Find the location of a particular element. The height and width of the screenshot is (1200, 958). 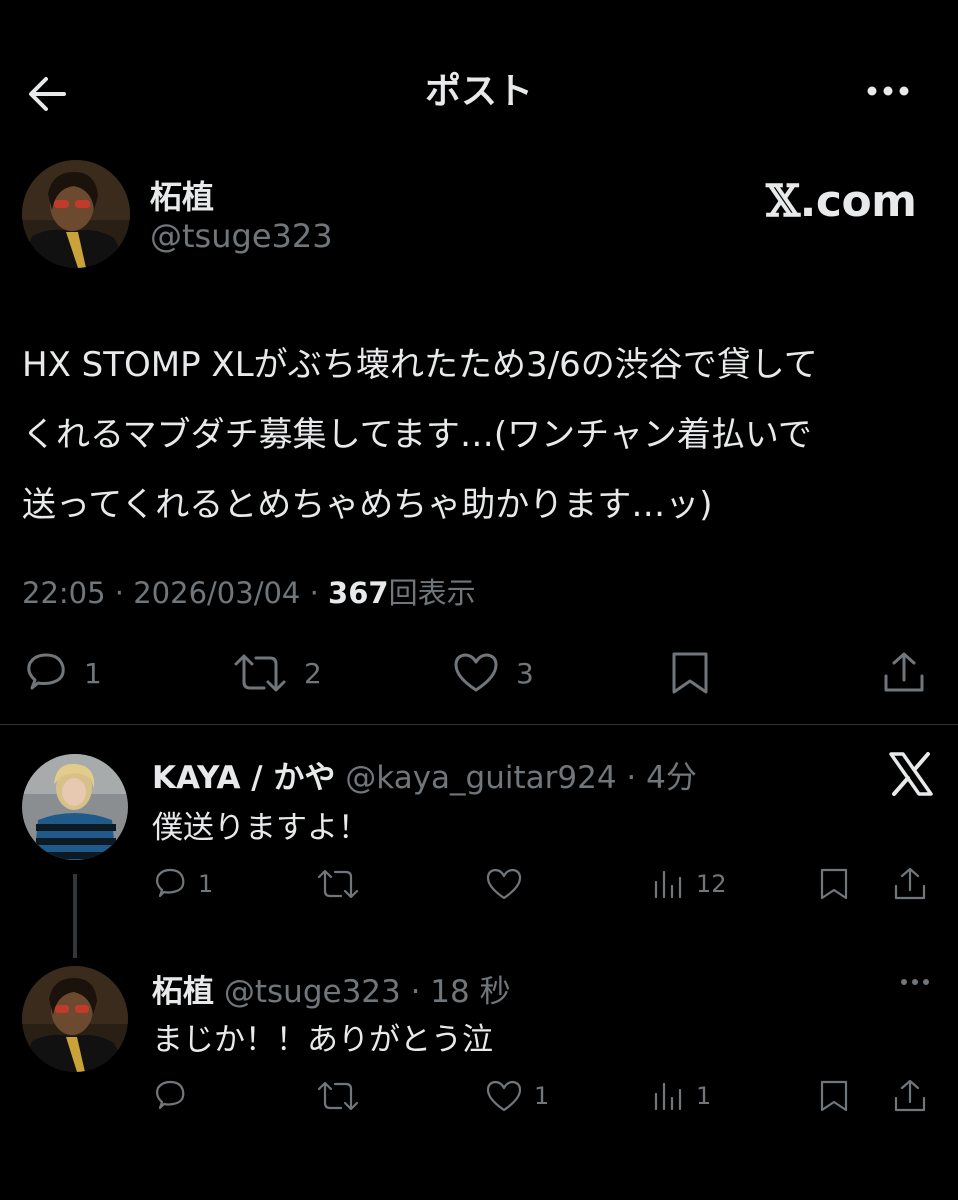

reply-author-name: 柘植 is located at coordinates (183, 992).